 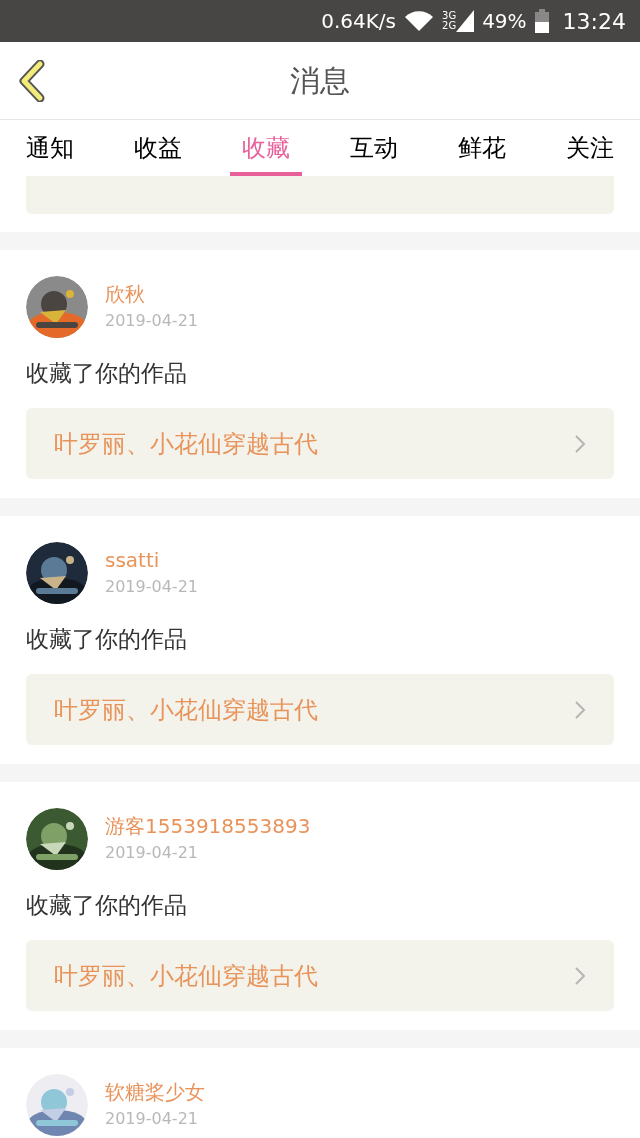 I want to click on user-name: 软糖桨少女, so click(x=155, y=1092).